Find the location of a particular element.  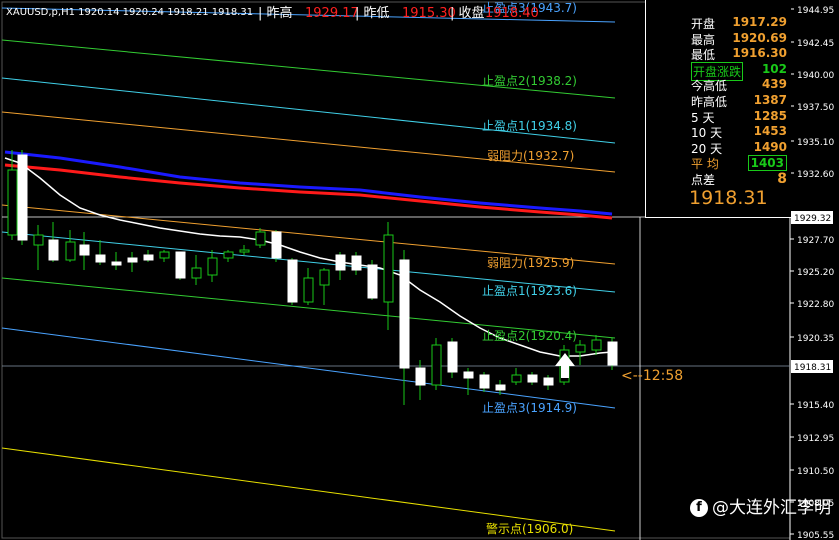

info-row: 今高低 439 is located at coordinates (739, 85).